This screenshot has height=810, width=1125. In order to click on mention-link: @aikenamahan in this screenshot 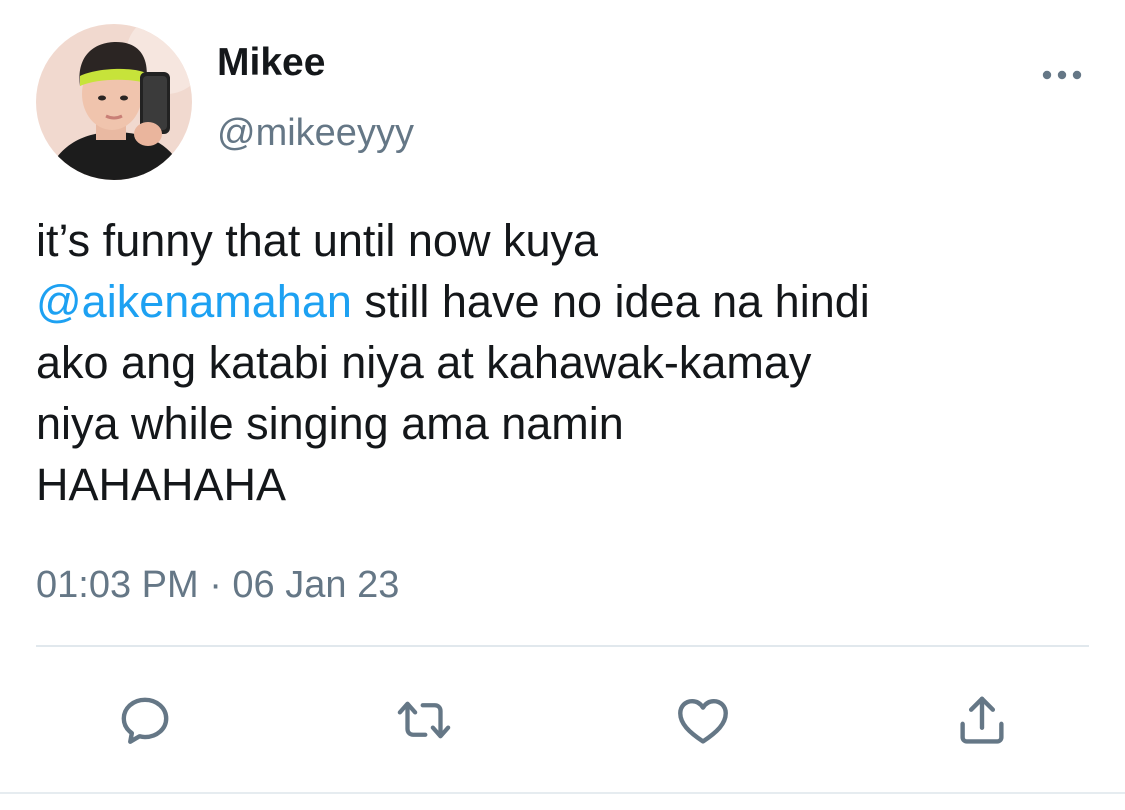, I will do `click(194, 301)`.